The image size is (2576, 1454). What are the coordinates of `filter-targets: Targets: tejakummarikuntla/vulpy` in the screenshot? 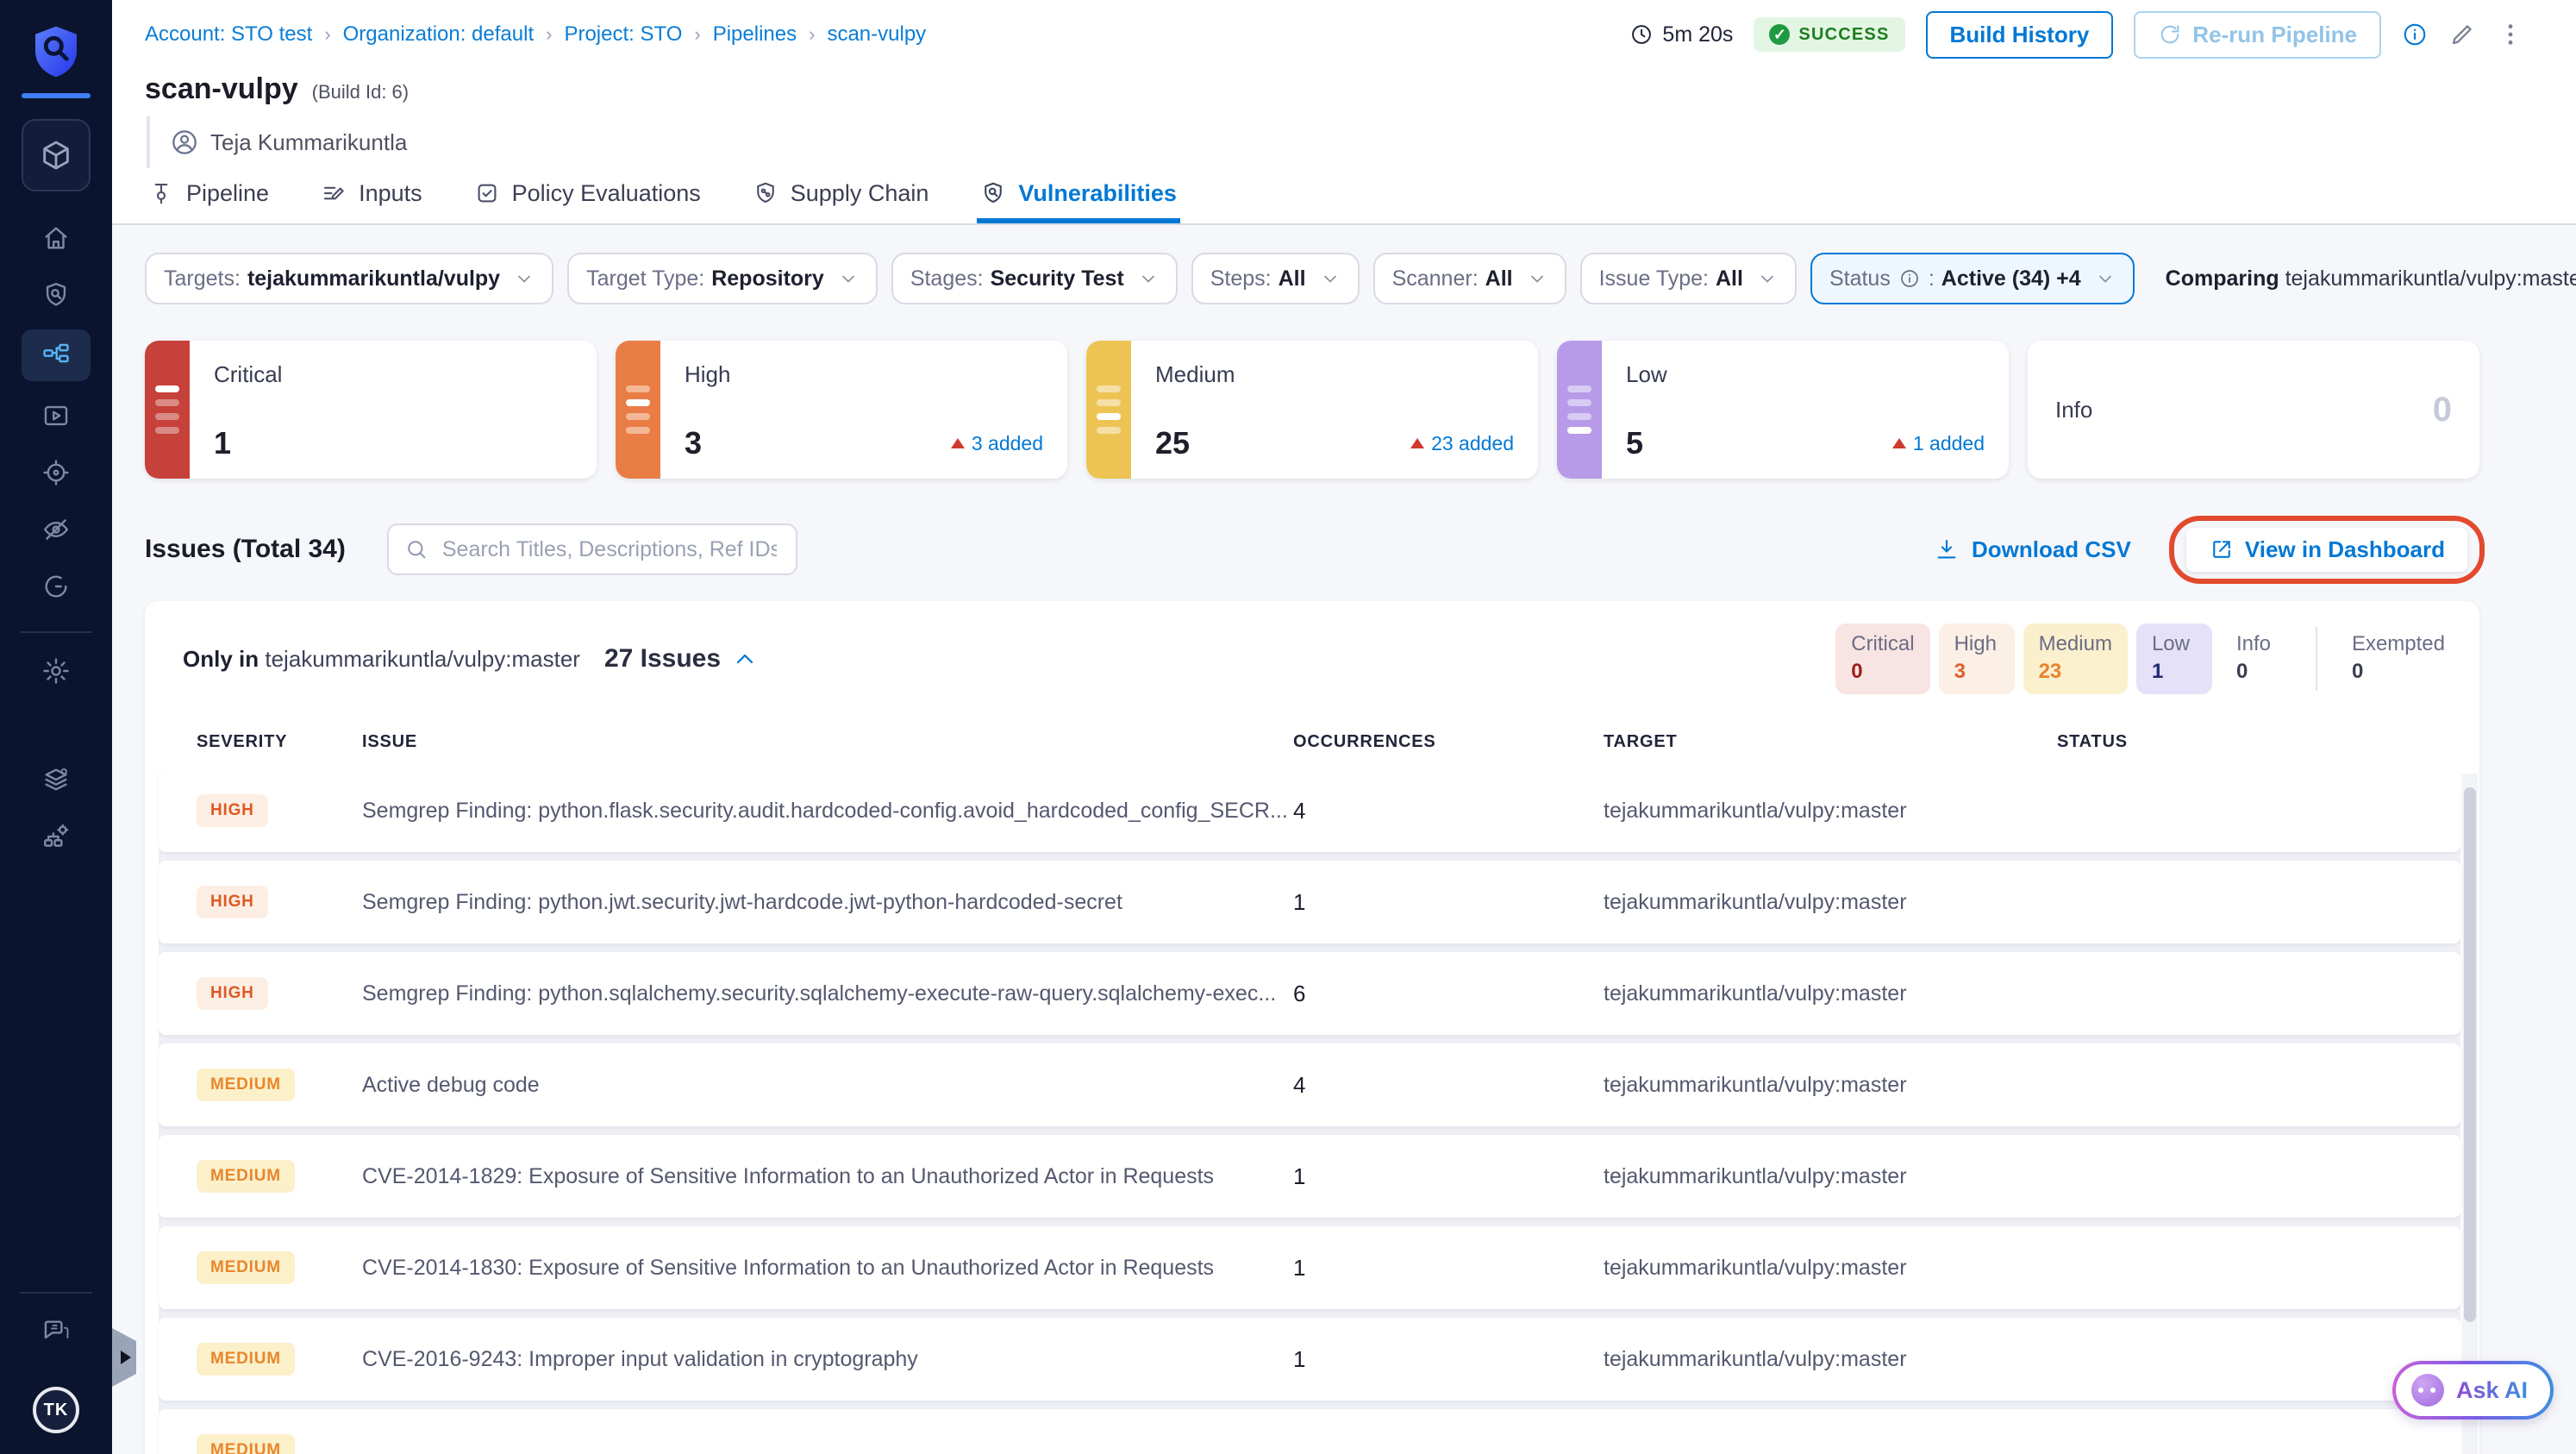 It's located at (349, 278).